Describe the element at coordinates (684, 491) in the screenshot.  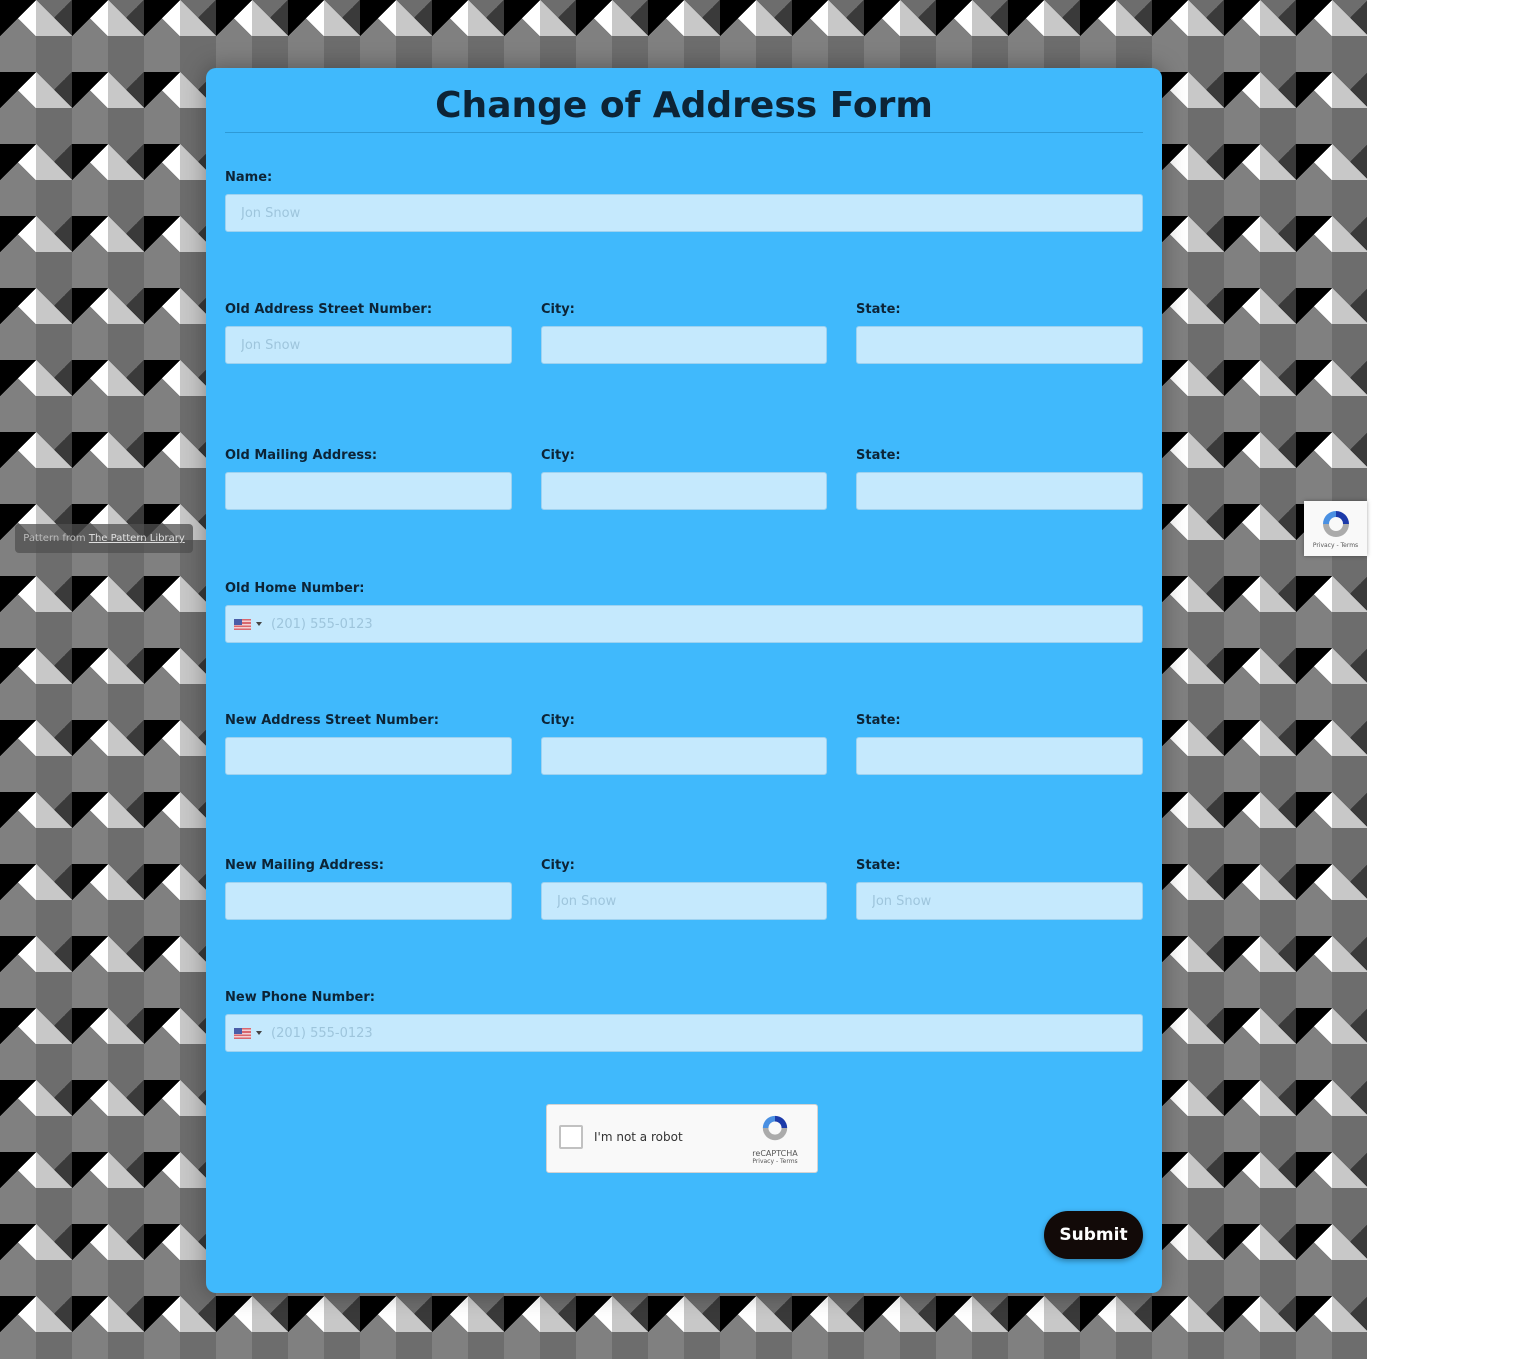
I see `old-mailing-city-input` at that location.